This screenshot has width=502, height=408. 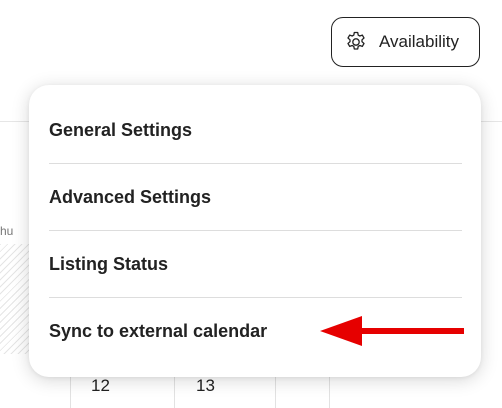 I want to click on availability-label: Availability, so click(x=419, y=41).